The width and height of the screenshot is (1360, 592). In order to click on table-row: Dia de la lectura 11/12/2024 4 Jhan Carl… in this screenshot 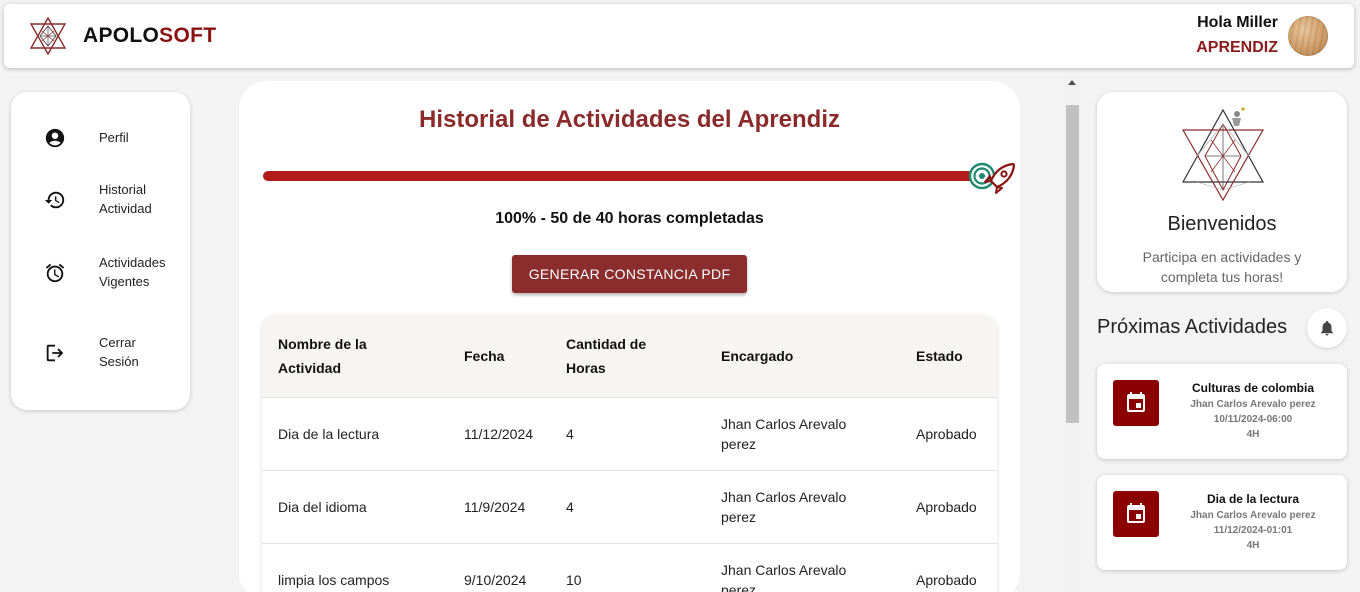, I will do `click(629, 433)`.